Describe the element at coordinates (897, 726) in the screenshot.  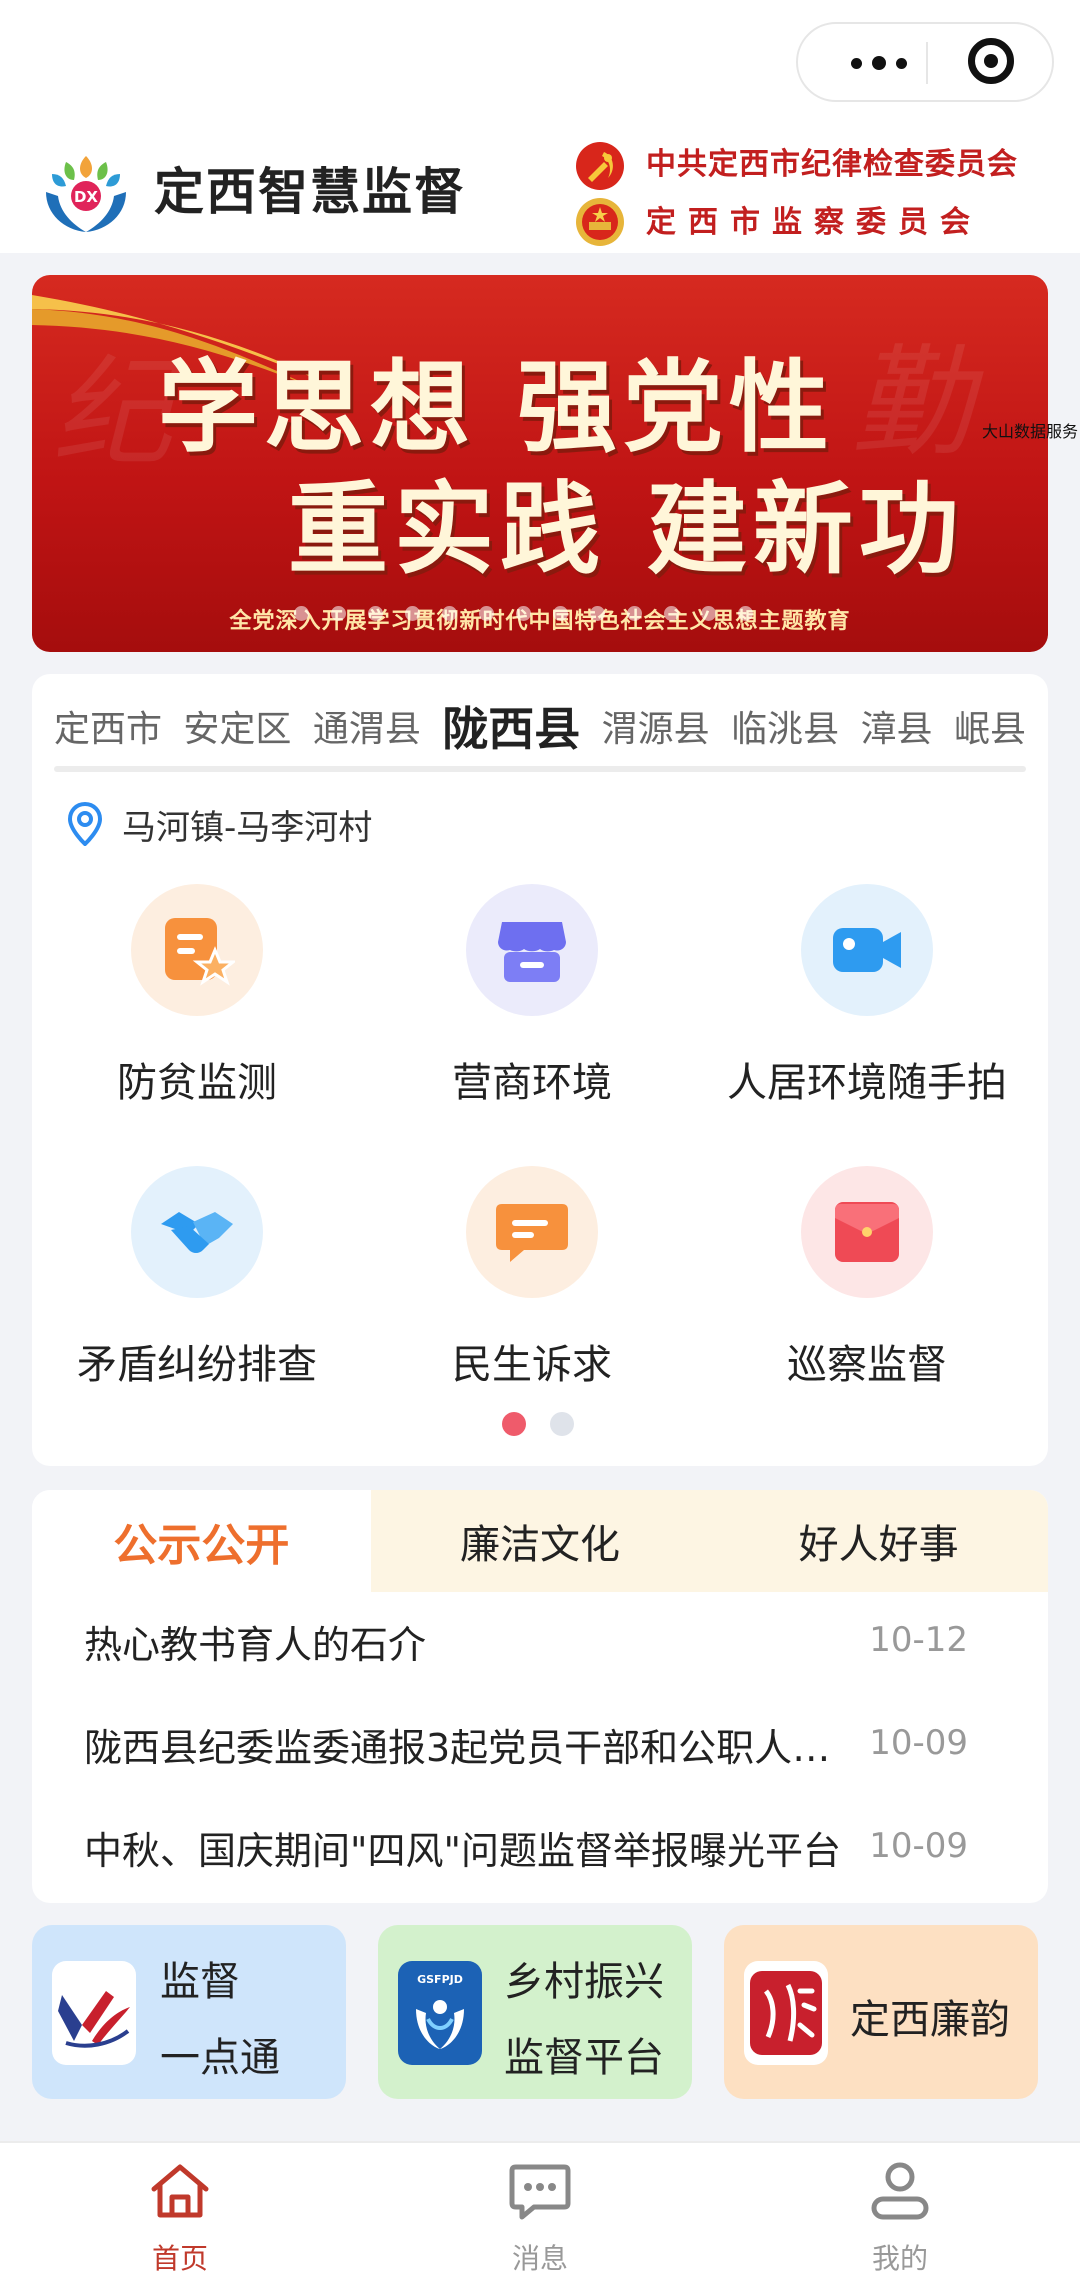
I see `region-tab-zhang: 漳县` at that location.